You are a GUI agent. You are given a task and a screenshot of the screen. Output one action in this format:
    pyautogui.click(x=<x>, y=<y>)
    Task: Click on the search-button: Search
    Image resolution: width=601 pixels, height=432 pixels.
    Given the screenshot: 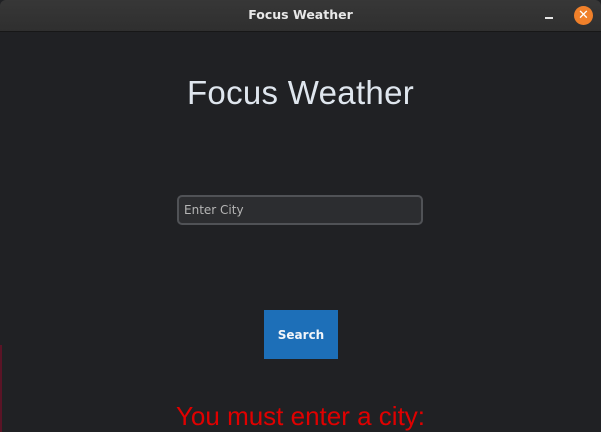 What is the action you would take?
    pyautogui.click(x=301, y=334)
    